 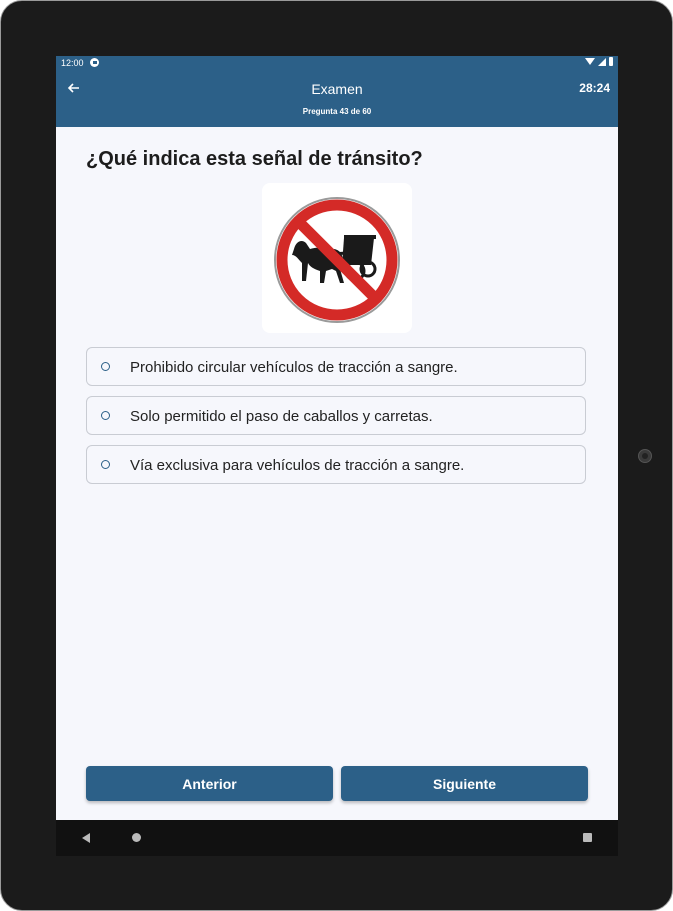 What do you see at coordinates (254, 159) in the screenshot?
I see `question-text: ¿Qué indica esta señal de tránsito?` at bounding box center [254, 159].